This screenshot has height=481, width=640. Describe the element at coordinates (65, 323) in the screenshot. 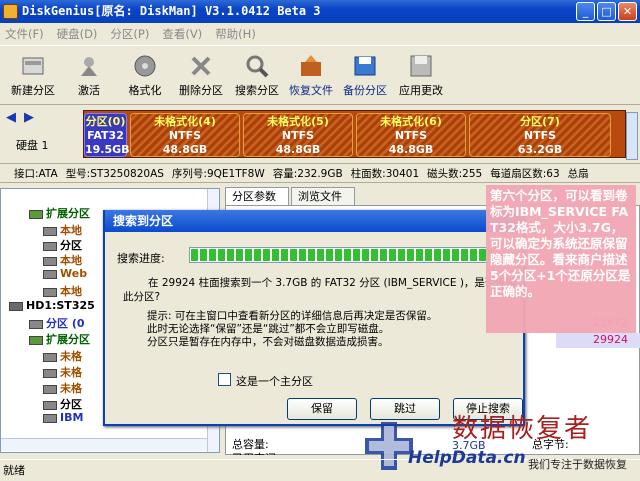

I see `tree-item-label: 分区 (0` at that location.